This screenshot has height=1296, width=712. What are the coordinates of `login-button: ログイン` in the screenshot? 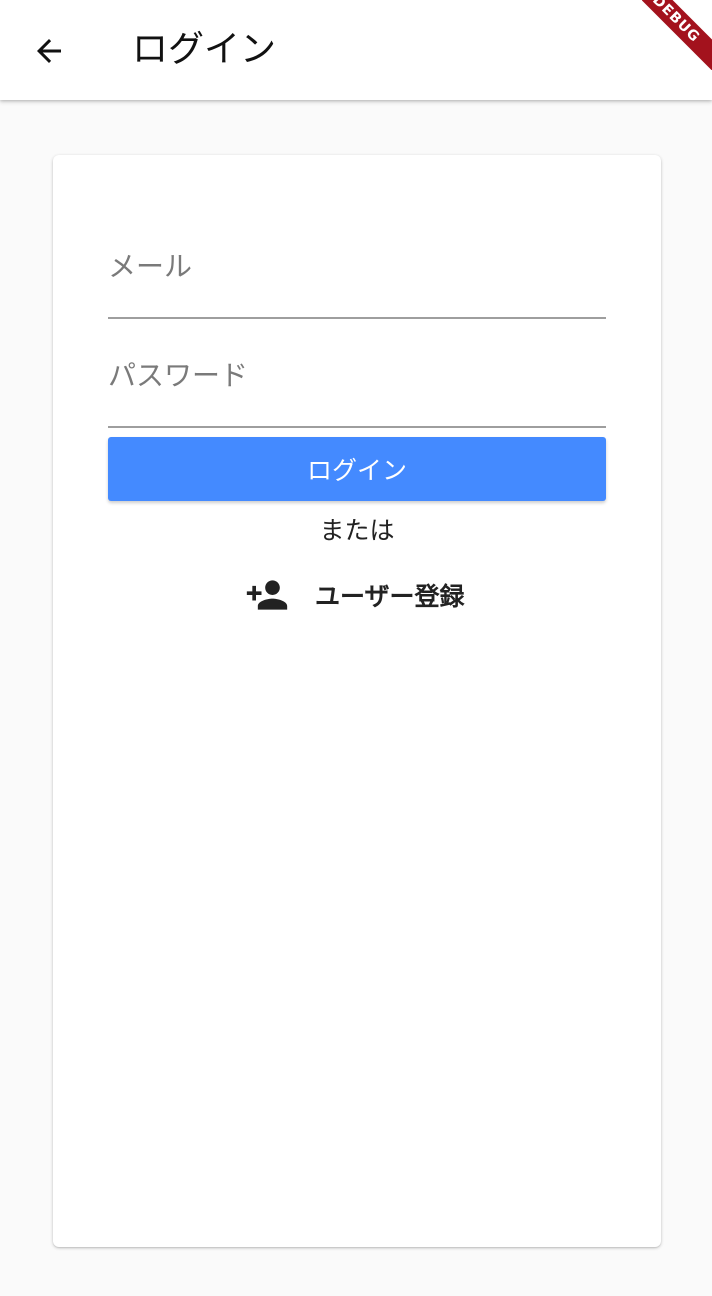 It's located at (357, 469).